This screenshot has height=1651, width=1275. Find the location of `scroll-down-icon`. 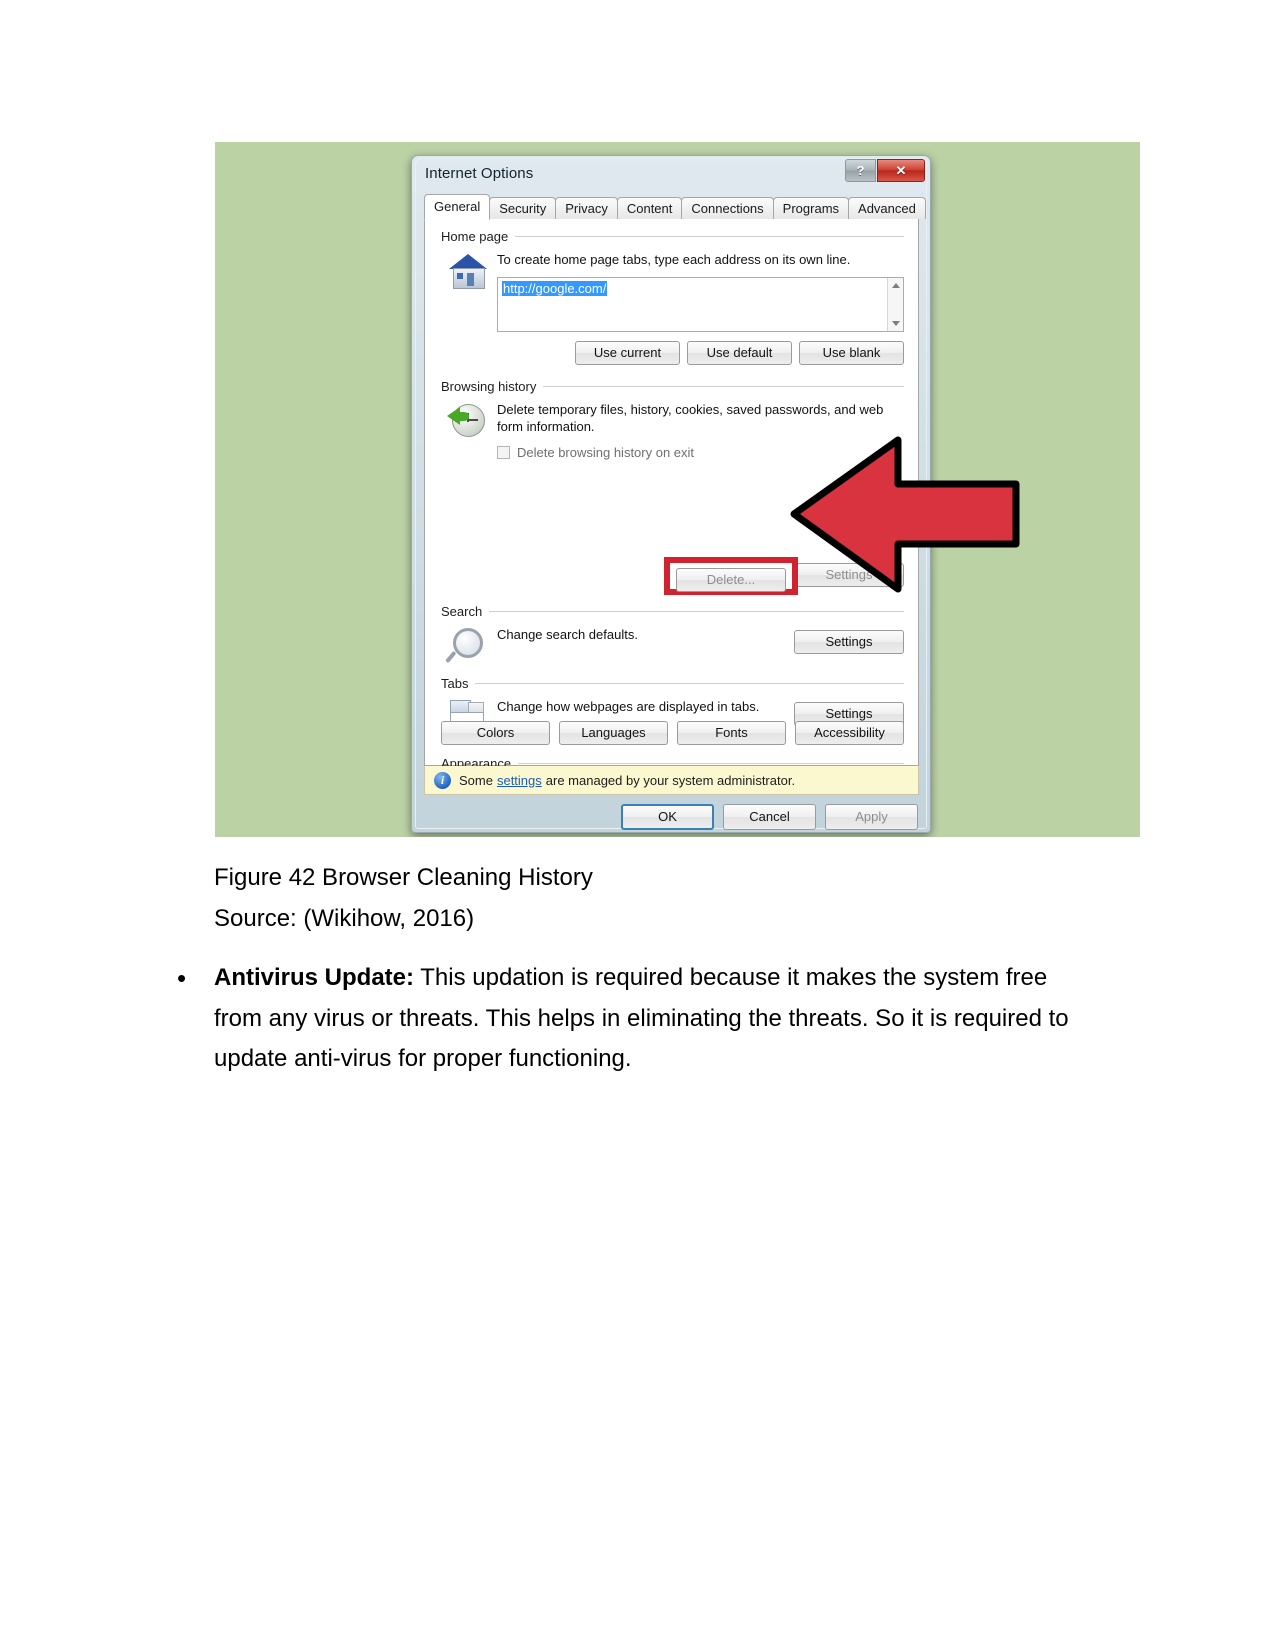

scroll-down-icon is located at coordinates (896, 323).